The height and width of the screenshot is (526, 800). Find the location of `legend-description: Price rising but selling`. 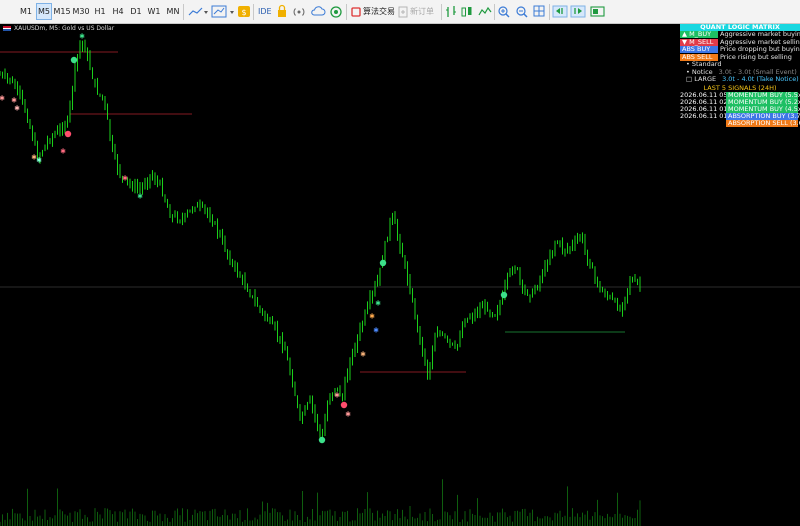

legend-description: Price rising but selling is located at coordinates (756, 57).